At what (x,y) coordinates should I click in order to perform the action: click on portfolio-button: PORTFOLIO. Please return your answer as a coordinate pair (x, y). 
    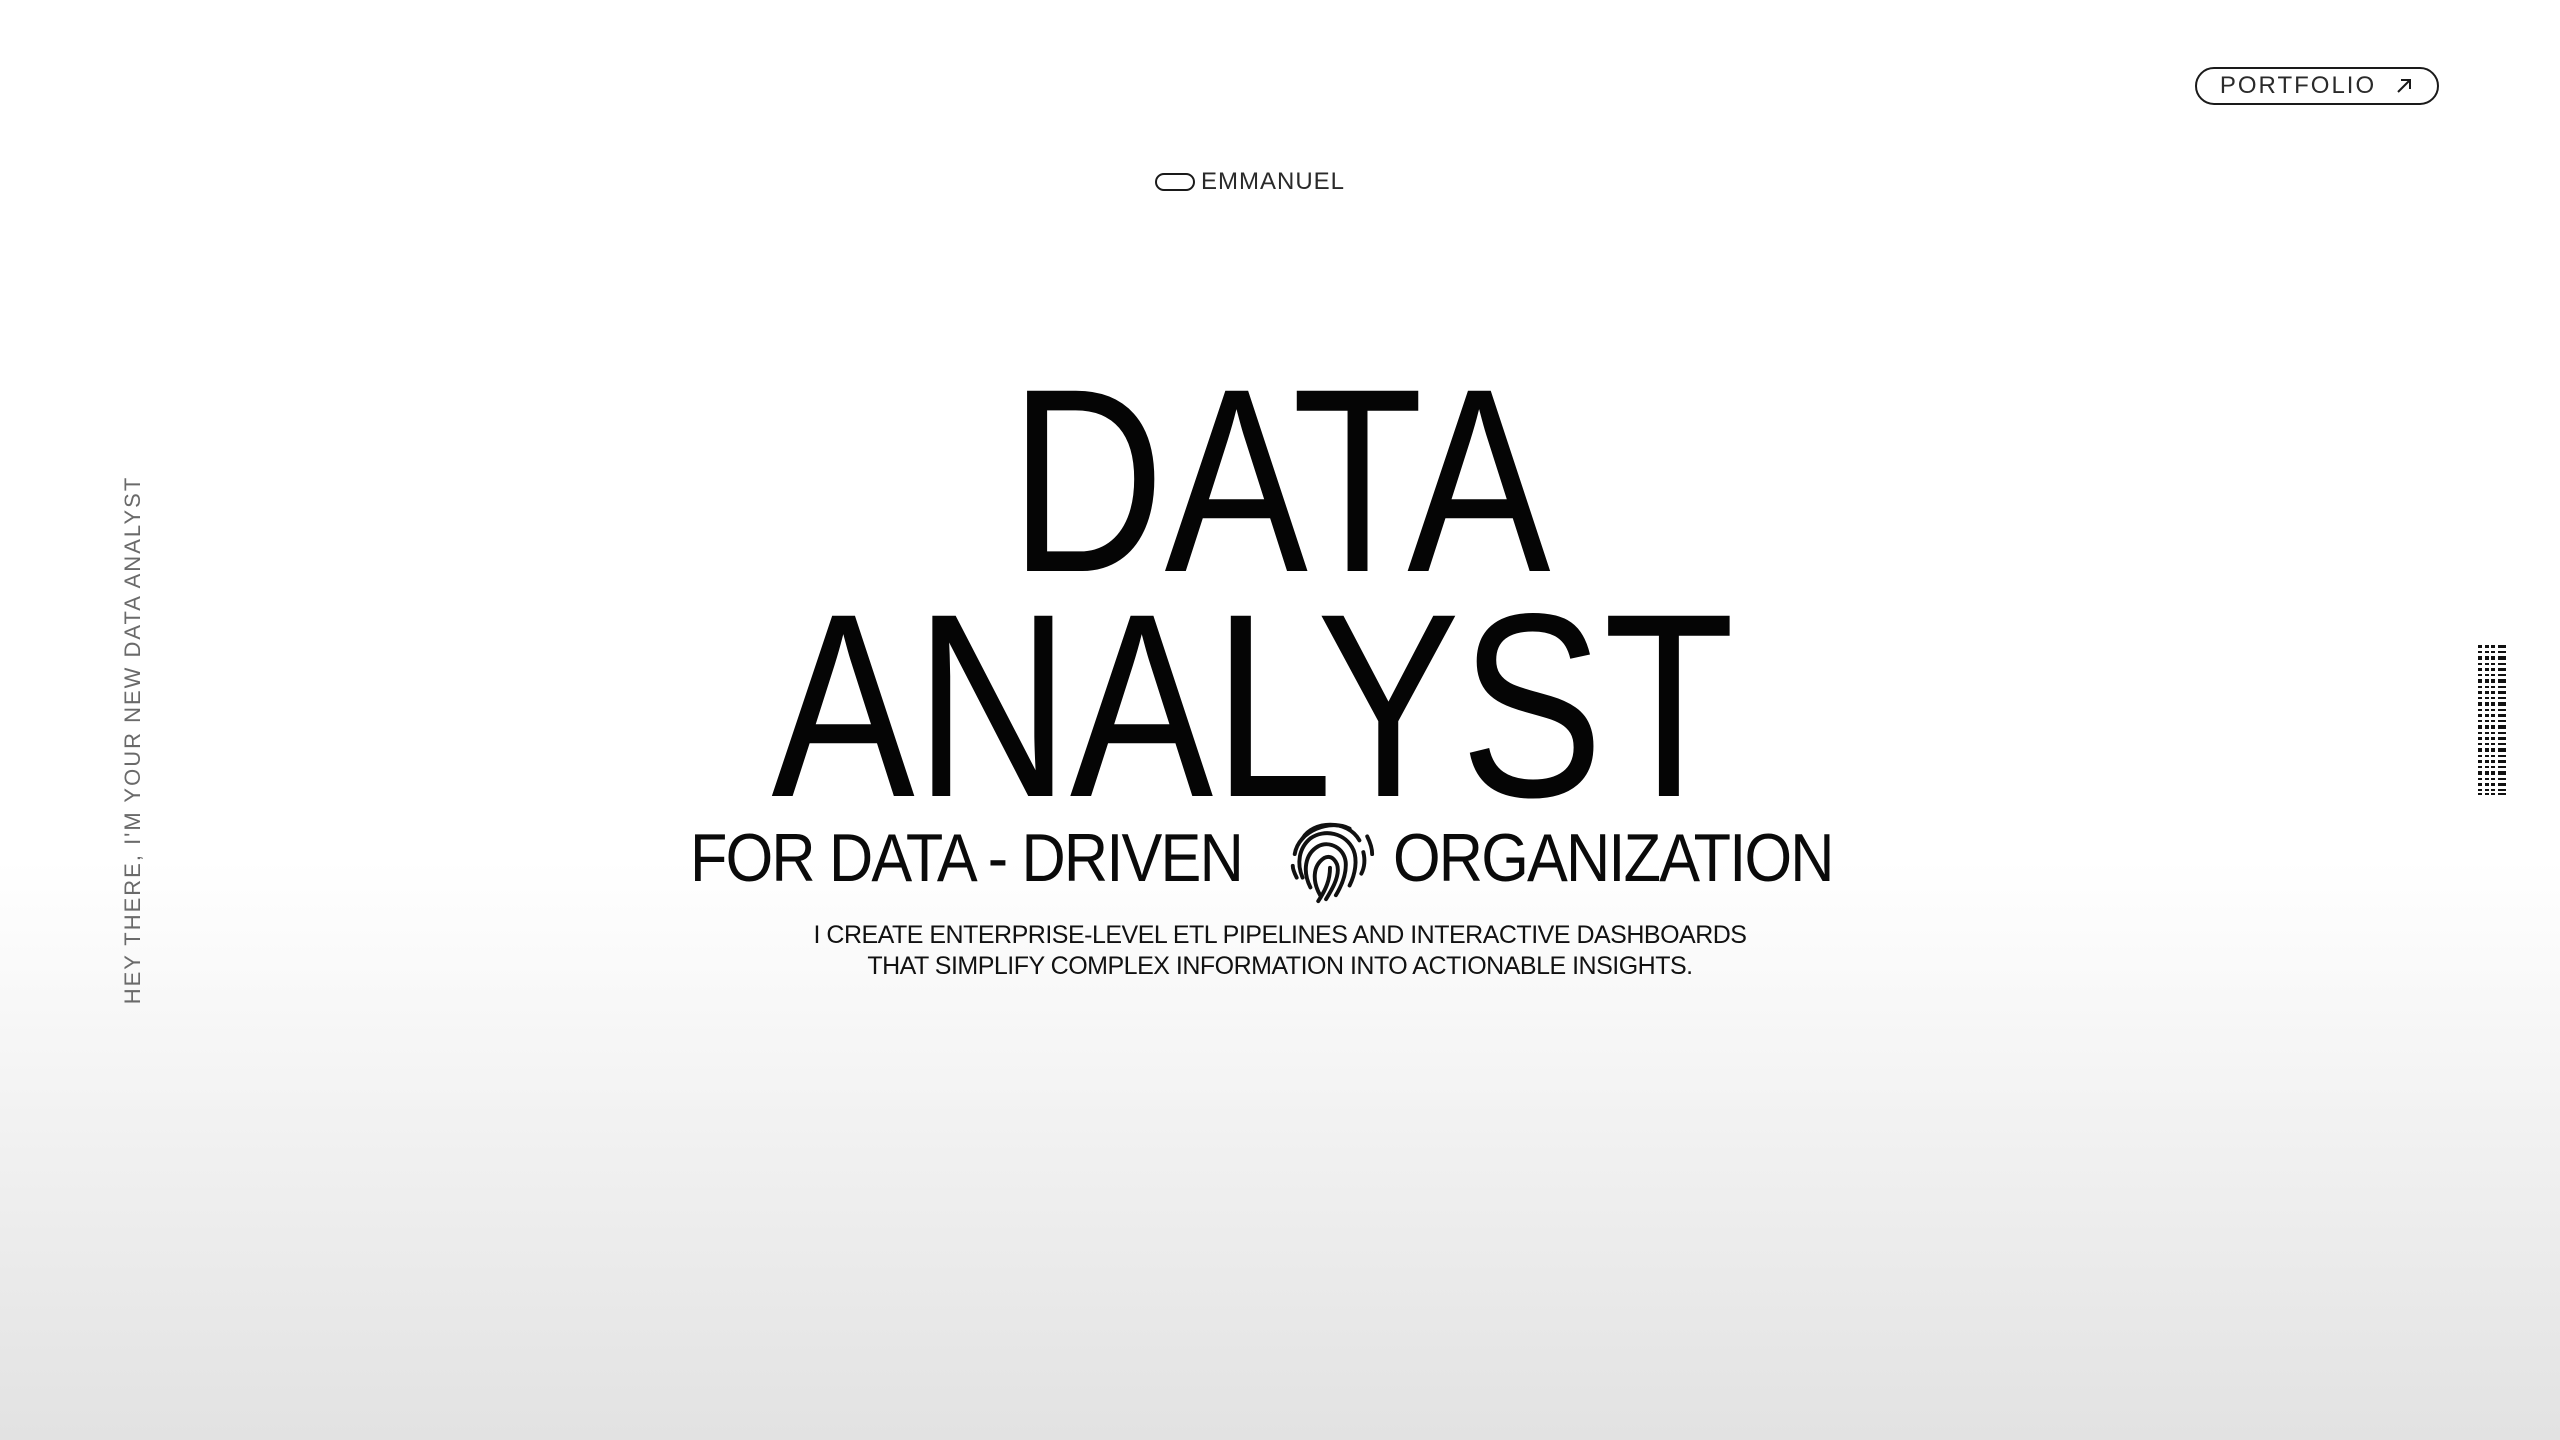
    Looking at the image, I should click on (2317, 86).